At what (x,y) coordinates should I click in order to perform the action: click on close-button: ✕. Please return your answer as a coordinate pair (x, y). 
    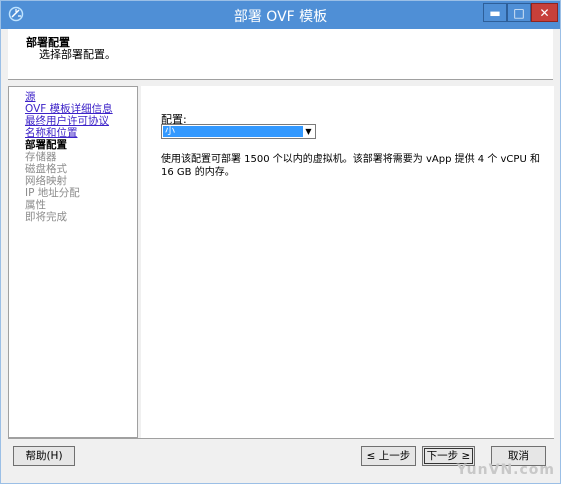
    Looking at the image, I should click on (544, 12).